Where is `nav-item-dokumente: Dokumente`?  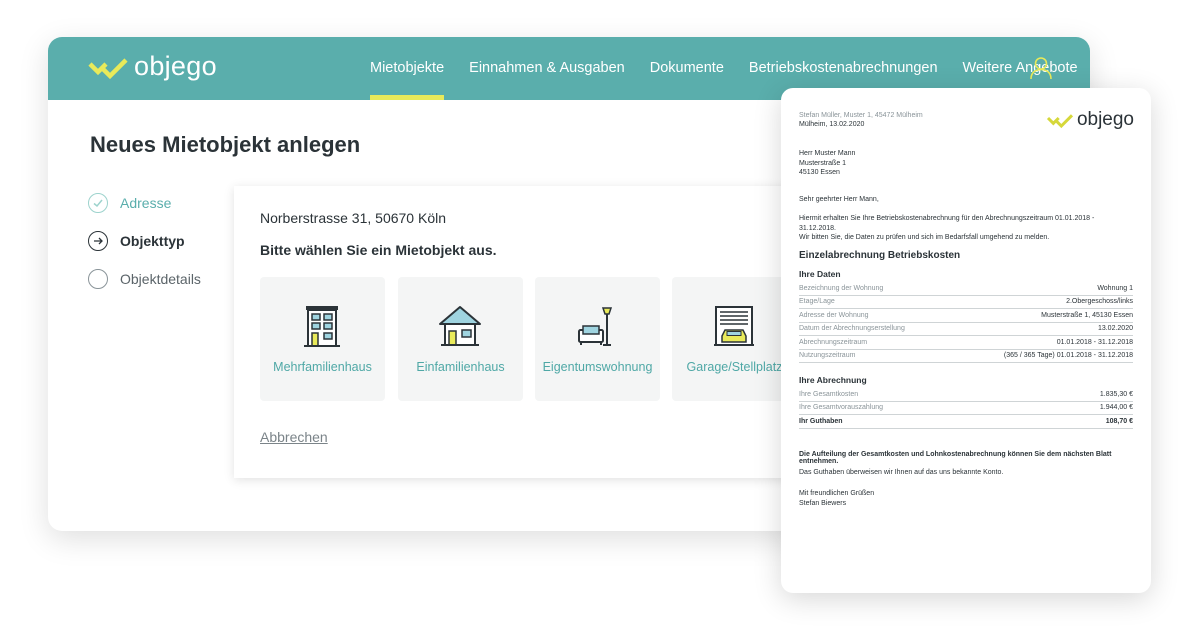 nav-item-dokumente: Dokumente is located at coordinates (687, 68).